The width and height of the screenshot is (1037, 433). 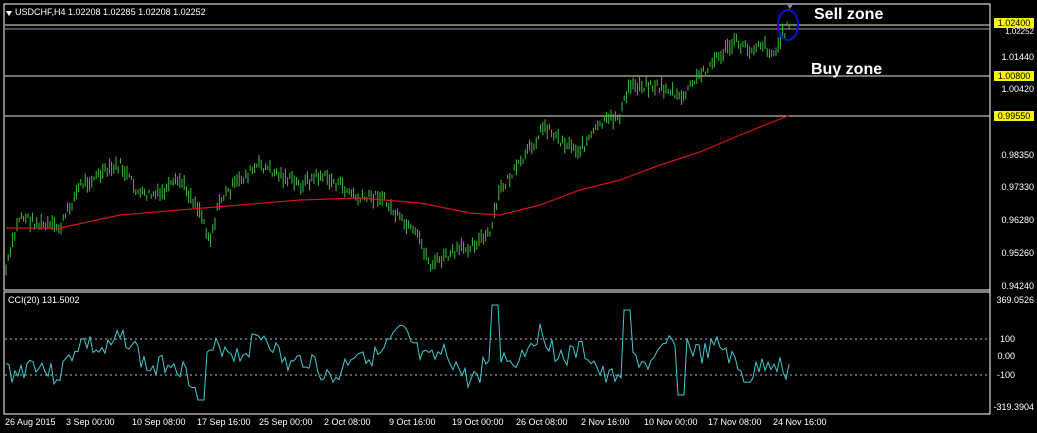 I want to click on price-tick: 1.00420, so click(x=1017, y=89).